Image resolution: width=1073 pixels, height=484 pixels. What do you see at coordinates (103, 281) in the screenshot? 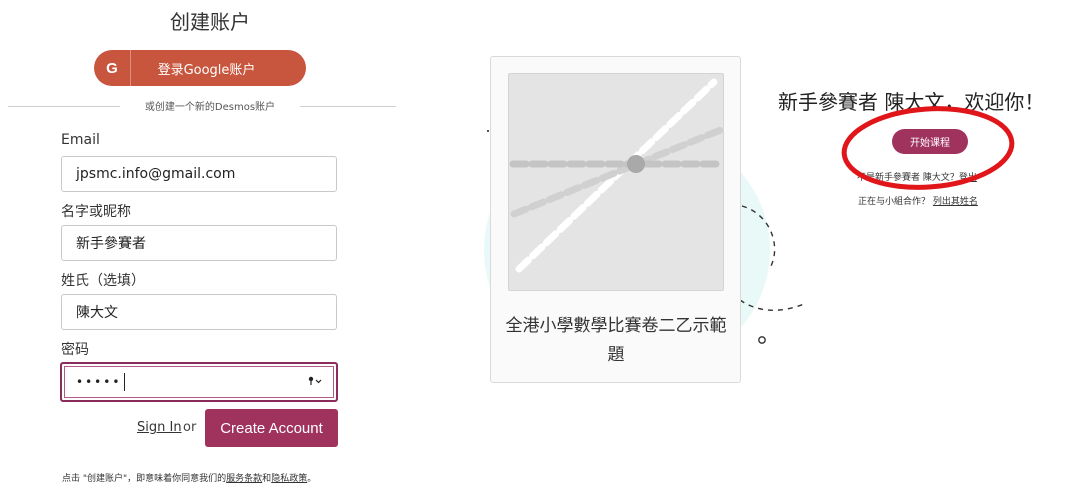
I see `surname-label: 姓氏（选填）` at bounding box center [103, 281].